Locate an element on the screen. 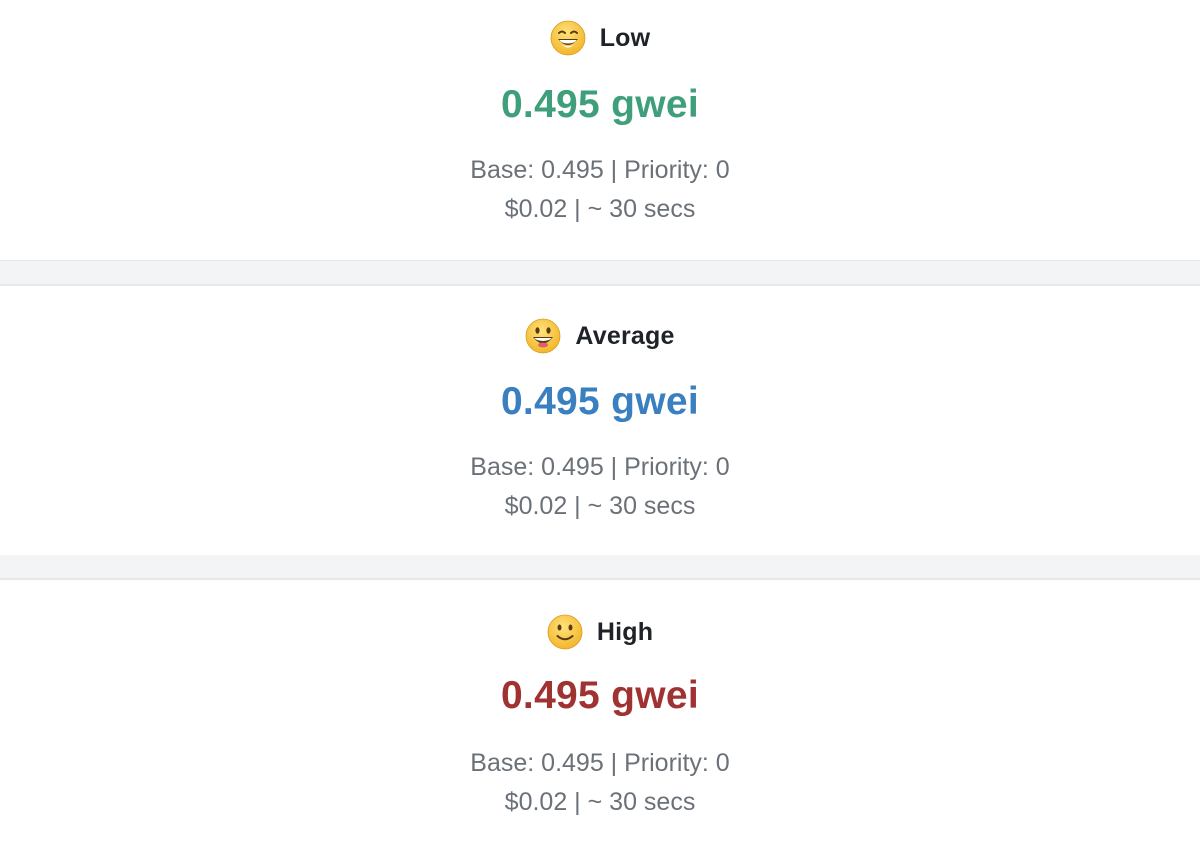 This screenshot has width=1200, height=845. gas-card-header: Average is located at coordinates (600, 336).